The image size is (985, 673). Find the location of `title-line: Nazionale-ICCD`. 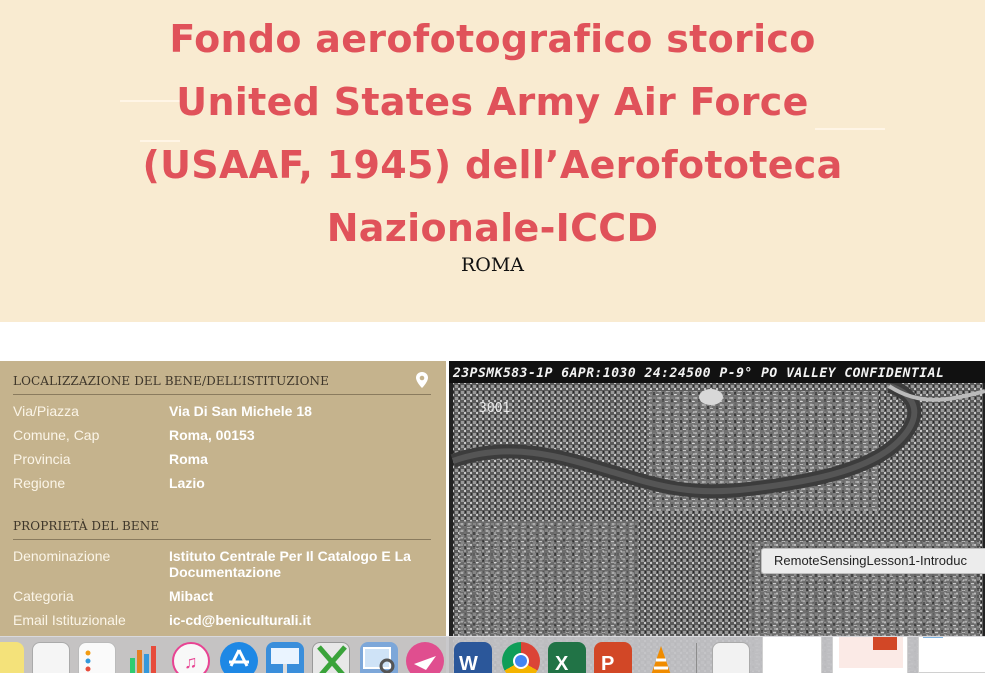

title-line: Nazionale-ICCD is located at coordinates (492, 228).